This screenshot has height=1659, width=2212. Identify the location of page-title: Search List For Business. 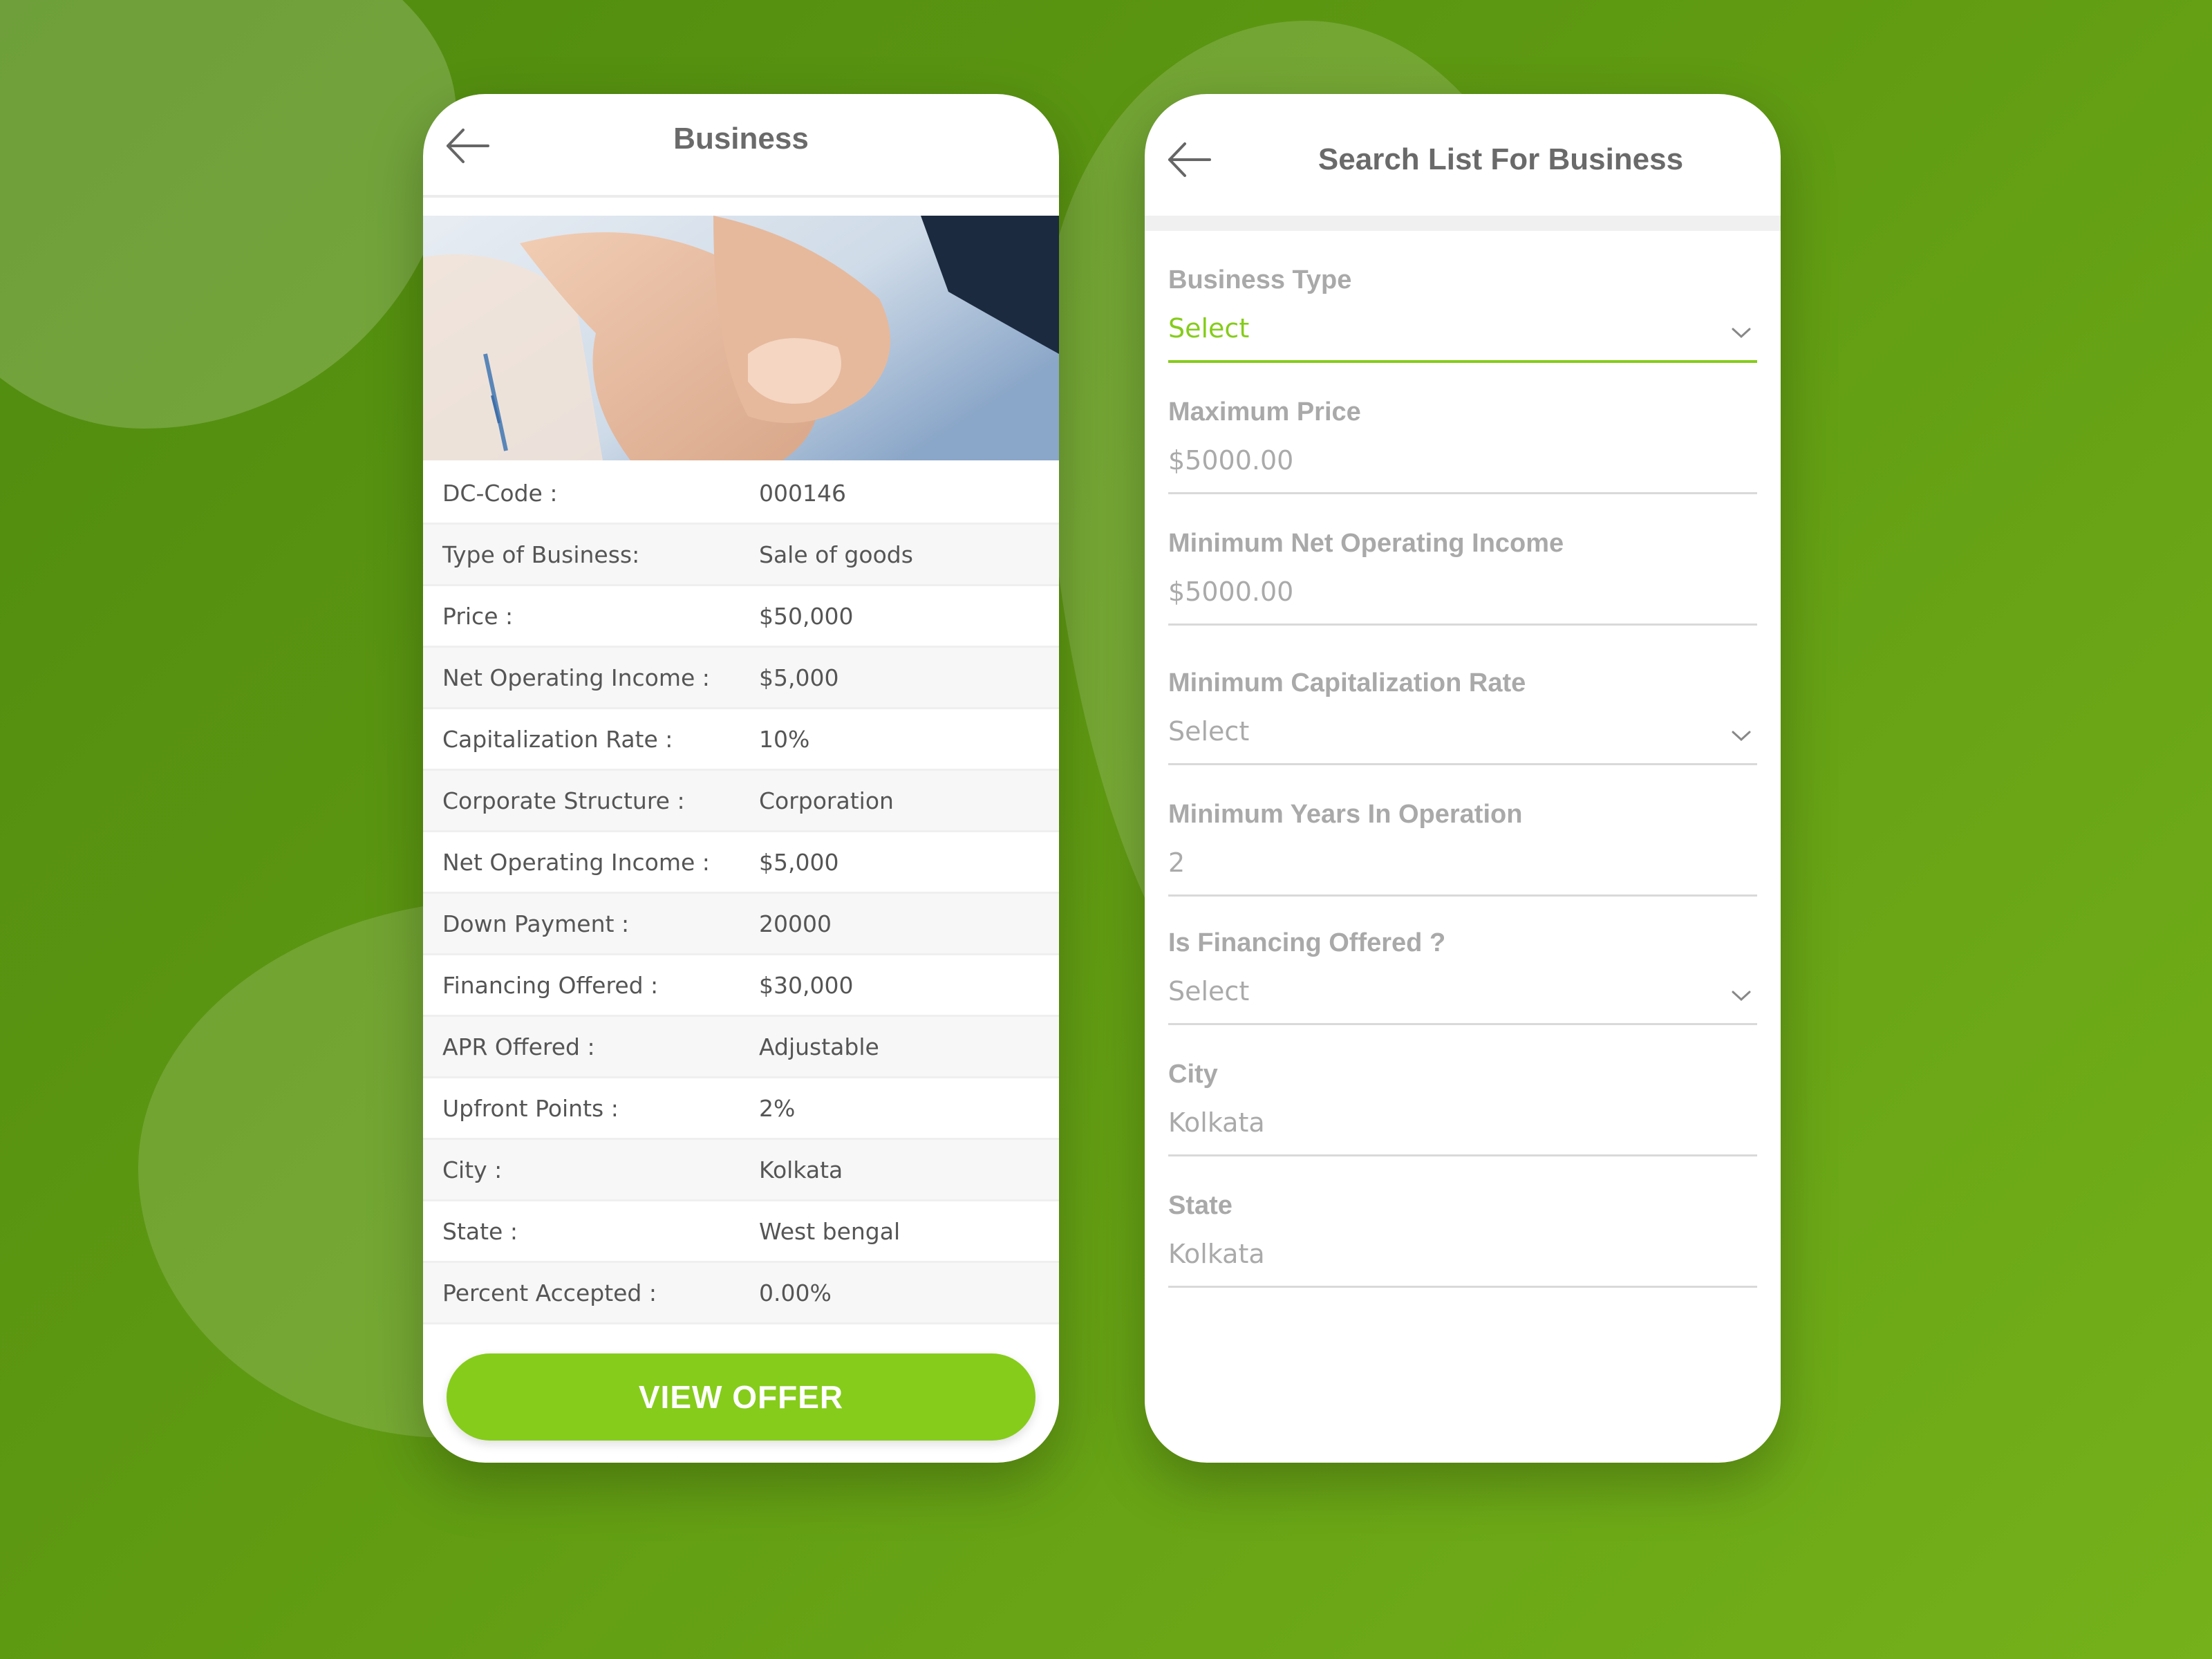
(1501, 159).